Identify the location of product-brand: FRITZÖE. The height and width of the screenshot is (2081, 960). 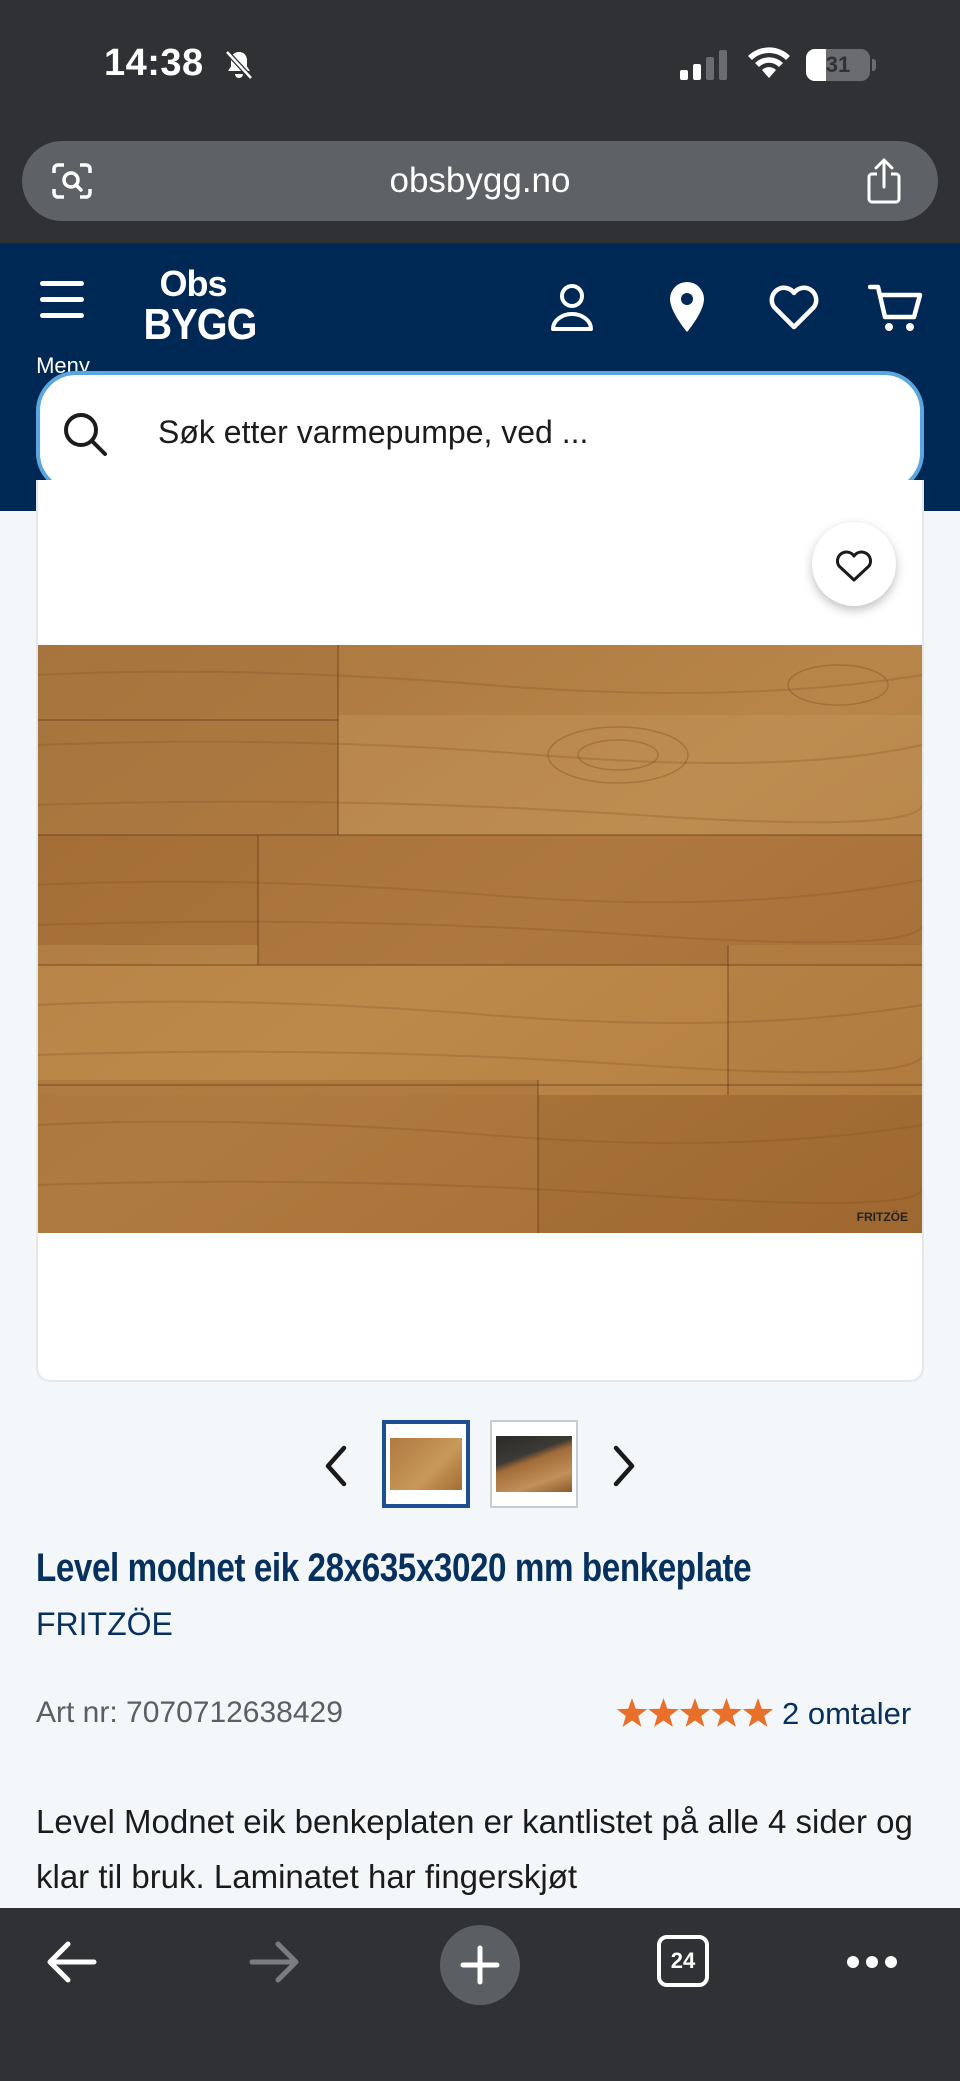
(104, 1624).